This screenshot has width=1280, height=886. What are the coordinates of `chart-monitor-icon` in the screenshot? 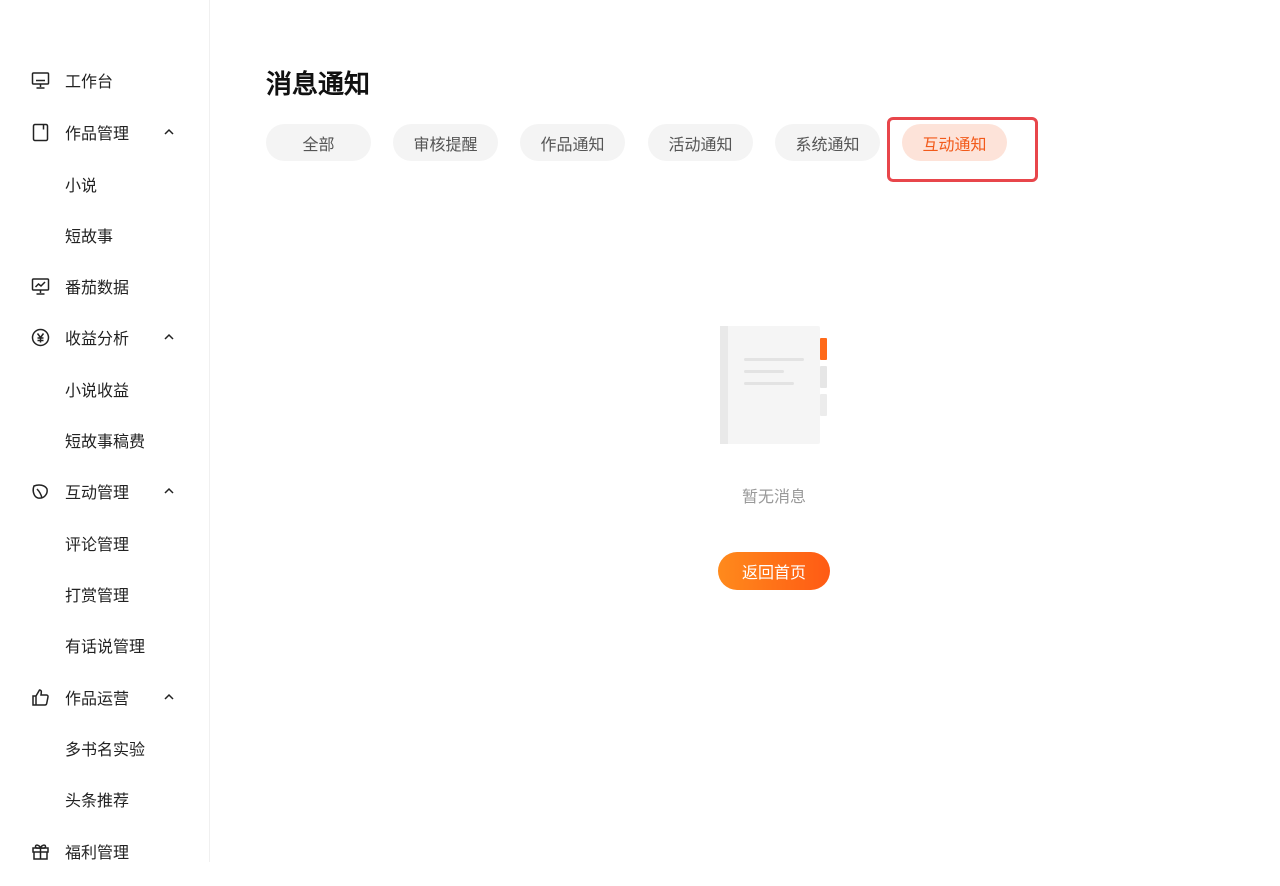 It's located at (40, 286).